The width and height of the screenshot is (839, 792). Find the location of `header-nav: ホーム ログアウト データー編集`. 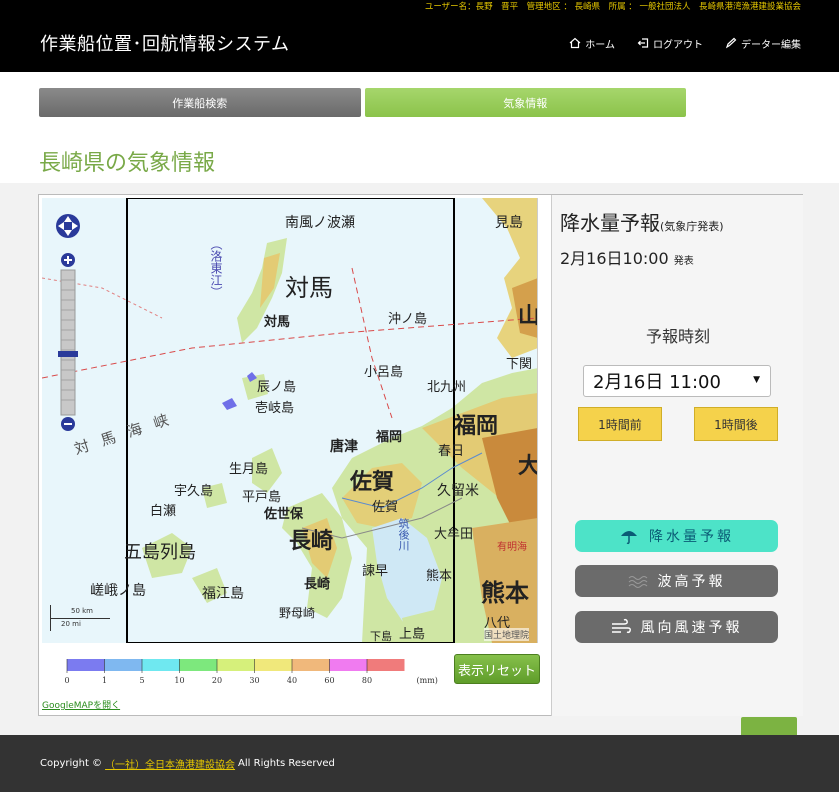

header-nav: ホーム ログアウト データー編集 is located at coordinates (685, 43).